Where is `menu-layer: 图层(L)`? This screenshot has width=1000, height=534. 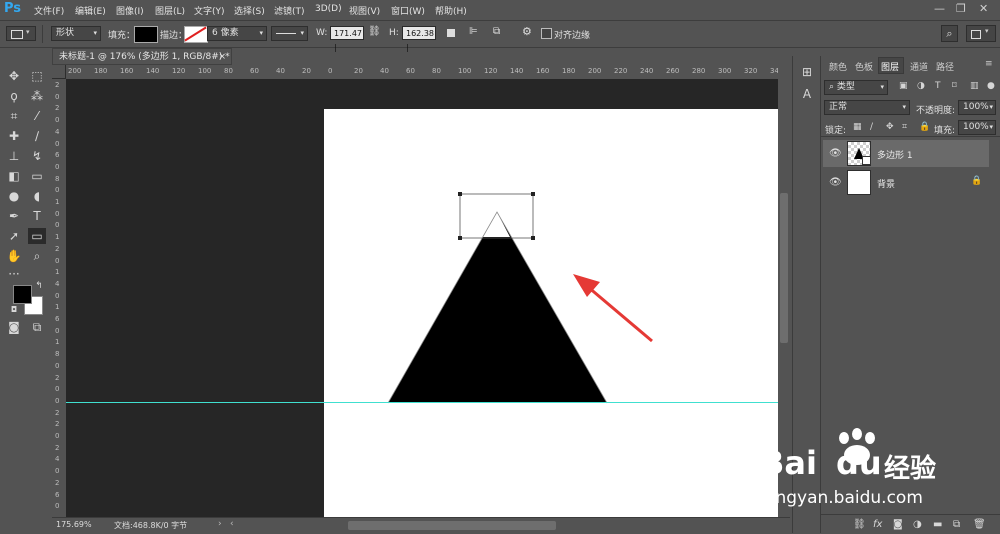 menu-layer: 图层(L) is located at coordinates (170, 10).